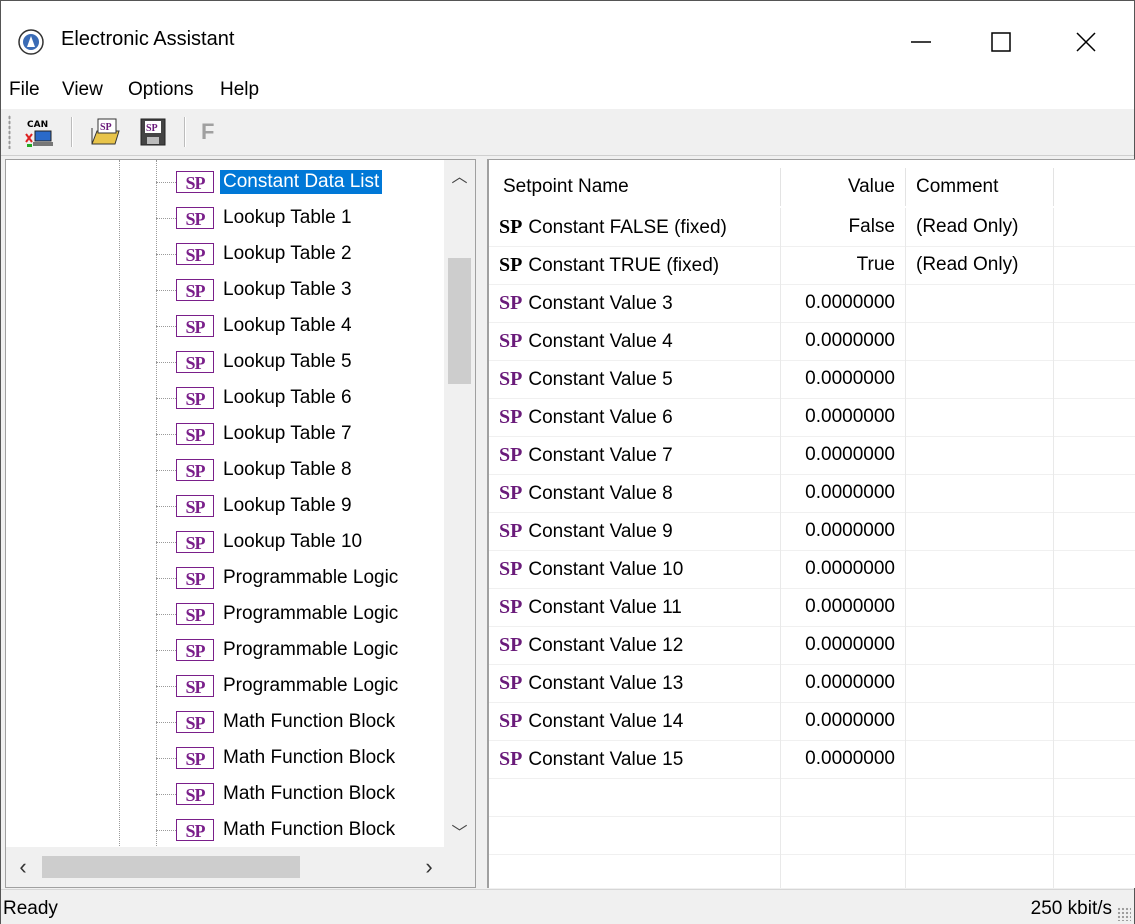 Image resolution: width=1135 pixels, height=924 pixels. Describe the element at coordinates (24, 90) in the screenshot. I see `menu-file: File` at that location.